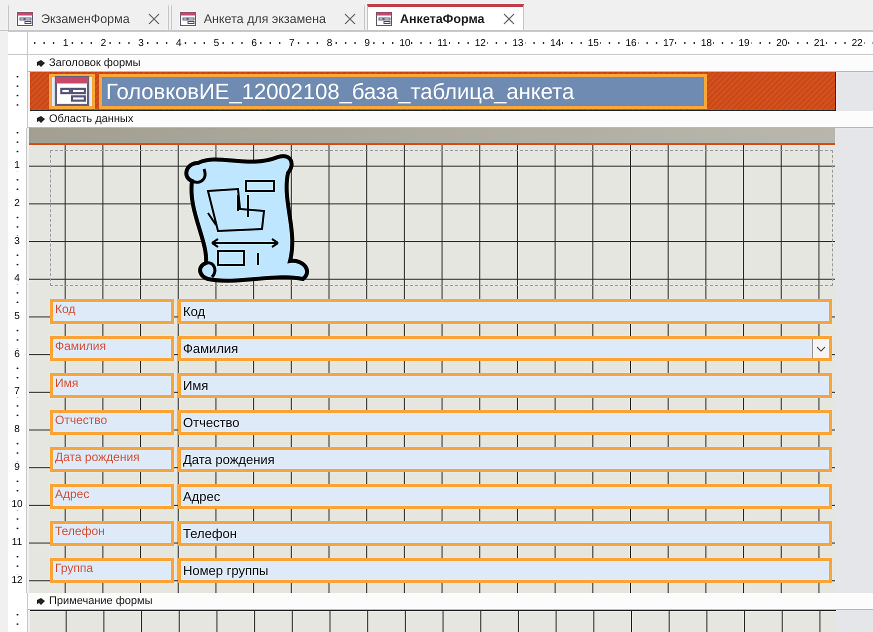 The height and width of the screenshot is (632, 873). I want to click on ruler-number: 15, so click(593, 43).